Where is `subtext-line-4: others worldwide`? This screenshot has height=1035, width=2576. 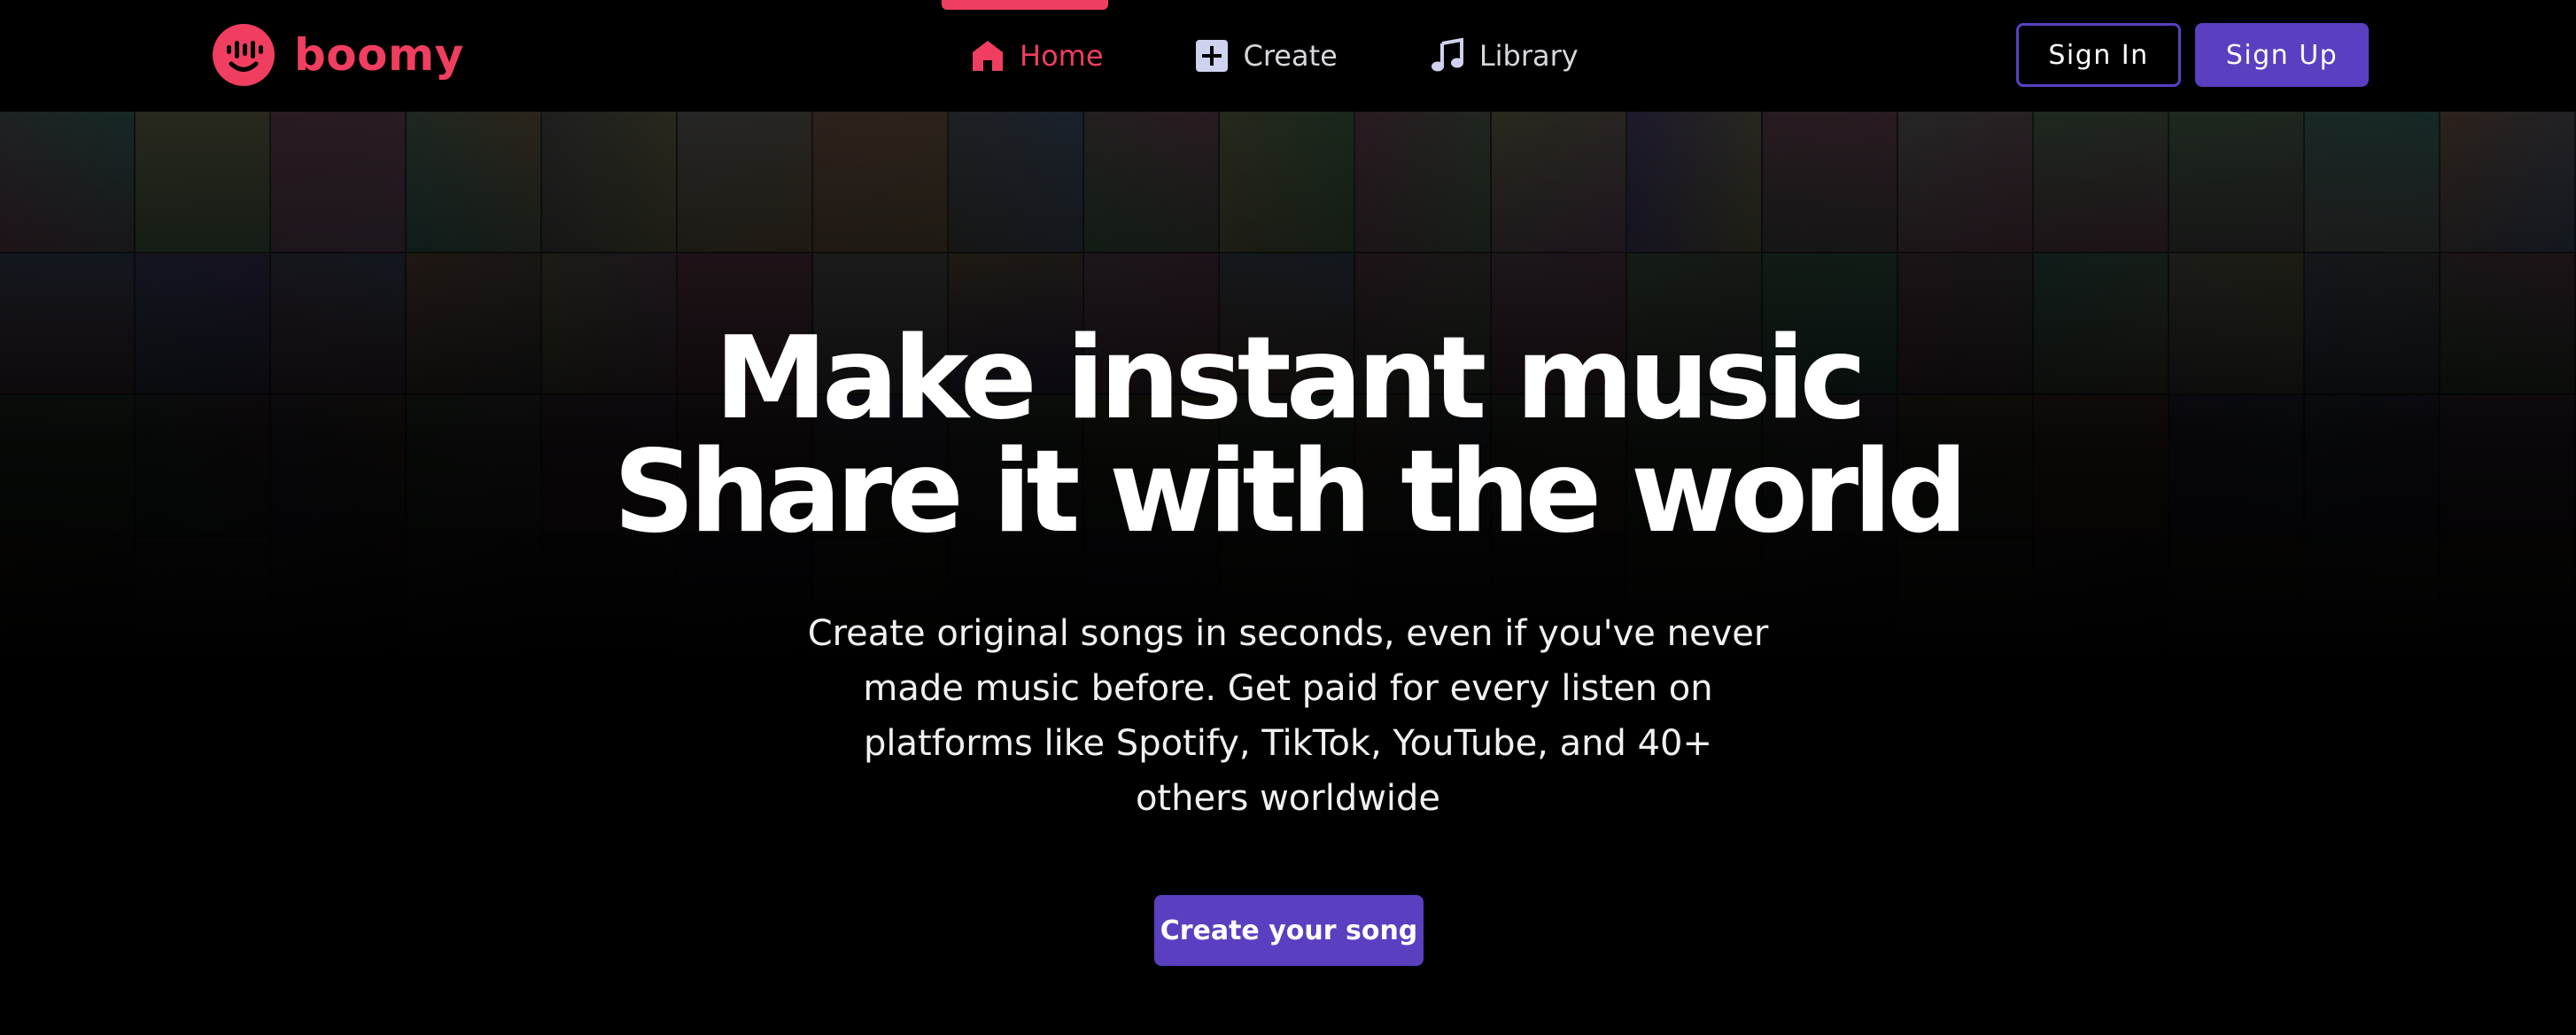
subtext-line-4: others worldwide is located at coordinates (1288, 798).